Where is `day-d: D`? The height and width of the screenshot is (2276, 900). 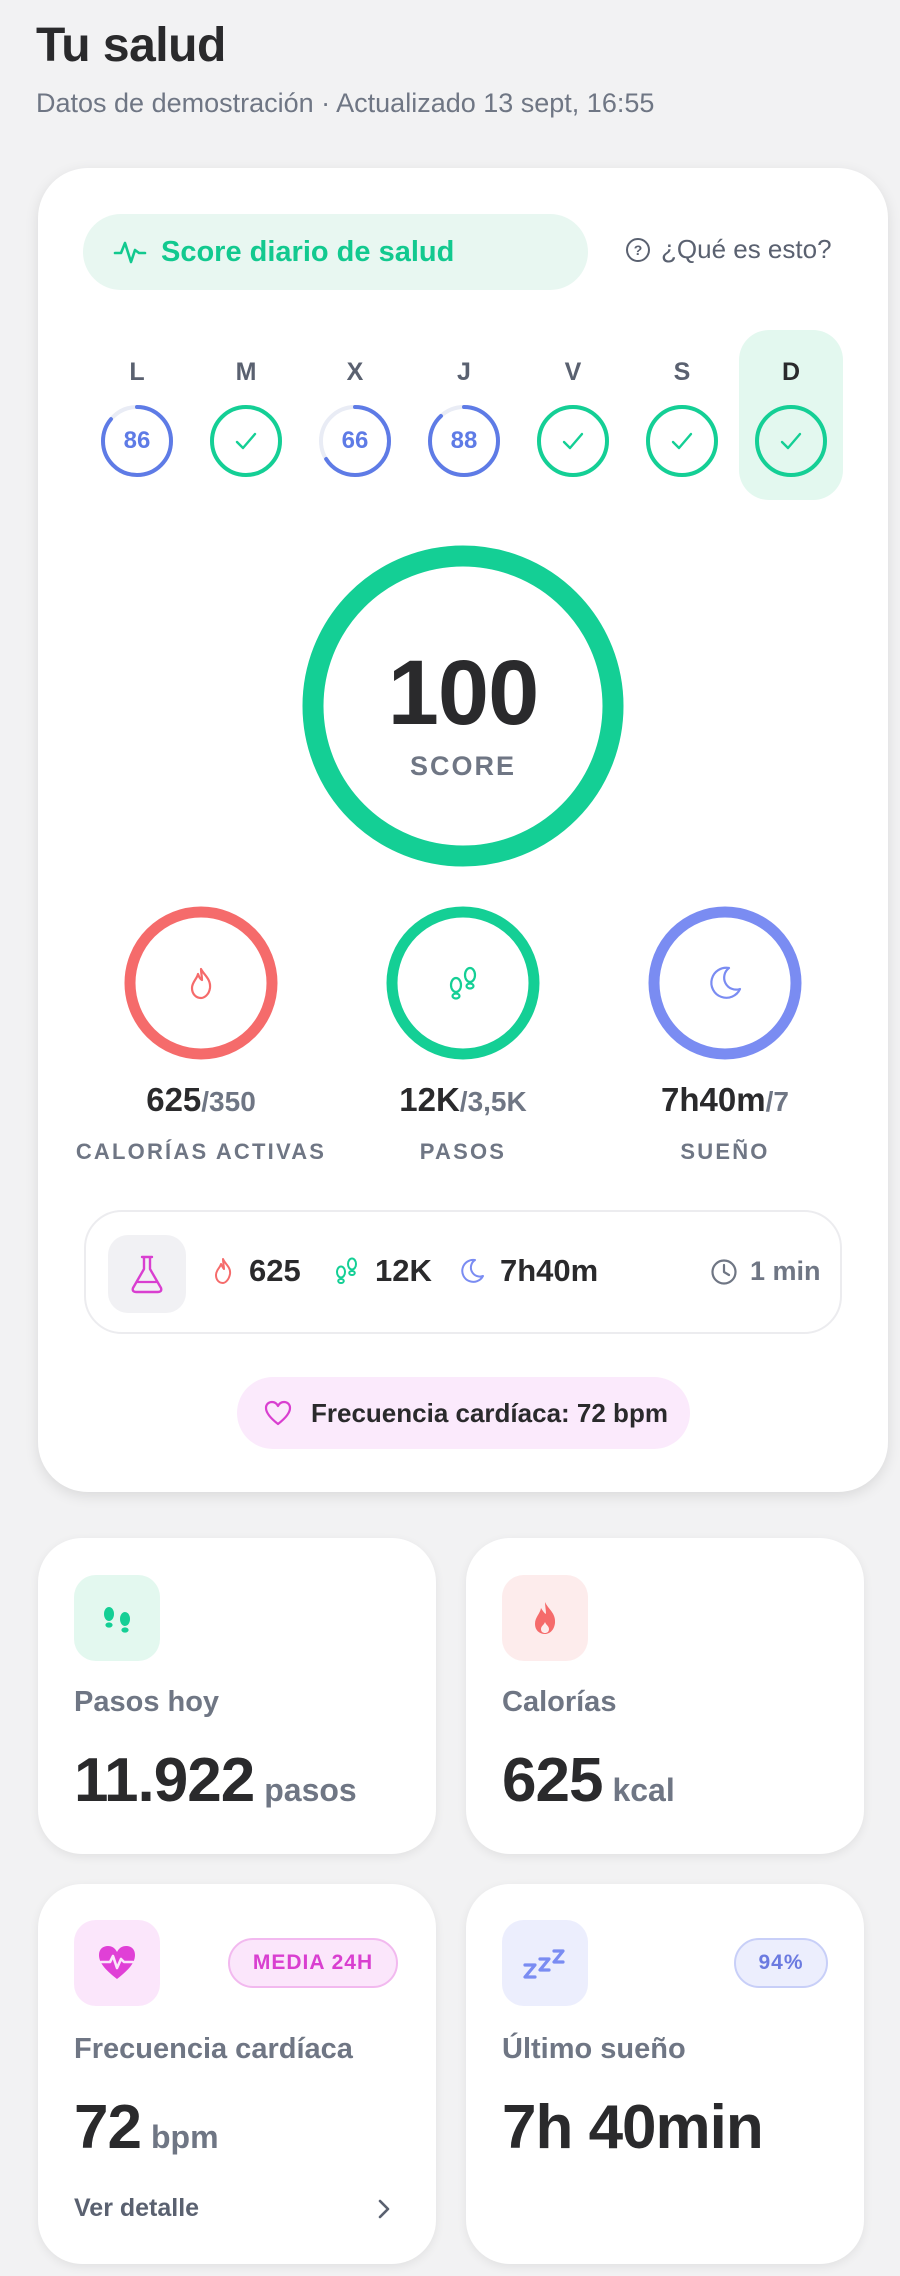
day-d: D is located at coordinates (791, 415).